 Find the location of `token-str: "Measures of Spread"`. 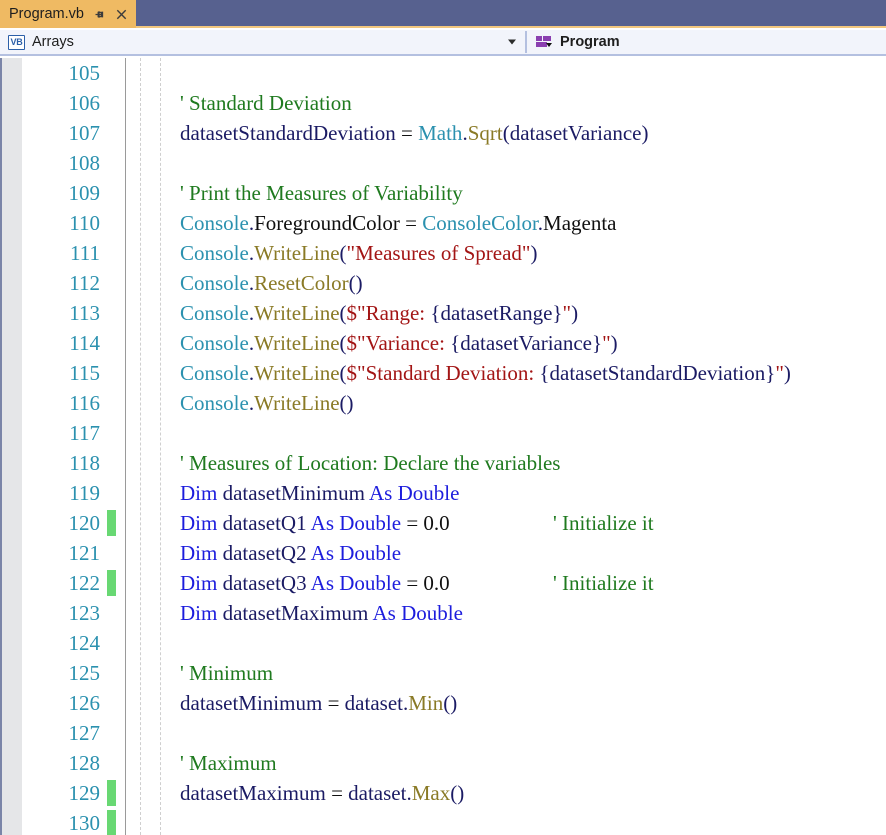

token-str: "Measures of Spread" is located at coordinates (438, 253).